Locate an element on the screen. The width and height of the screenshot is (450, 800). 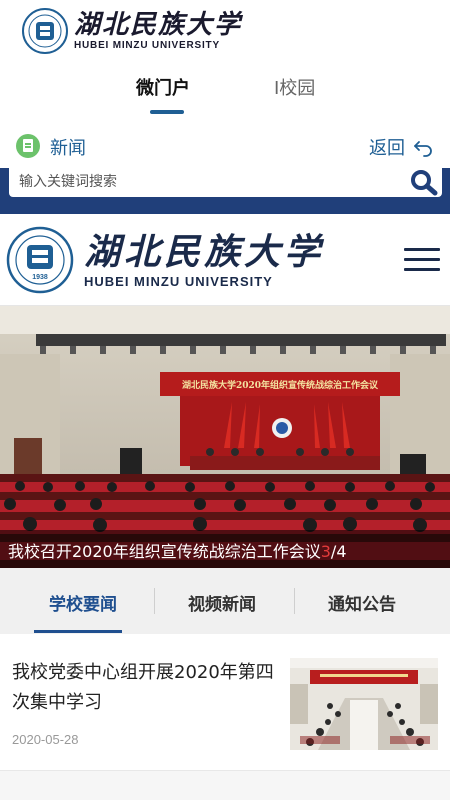
tab-school-news: 学校要闻 is located at coordinates (83, 602).